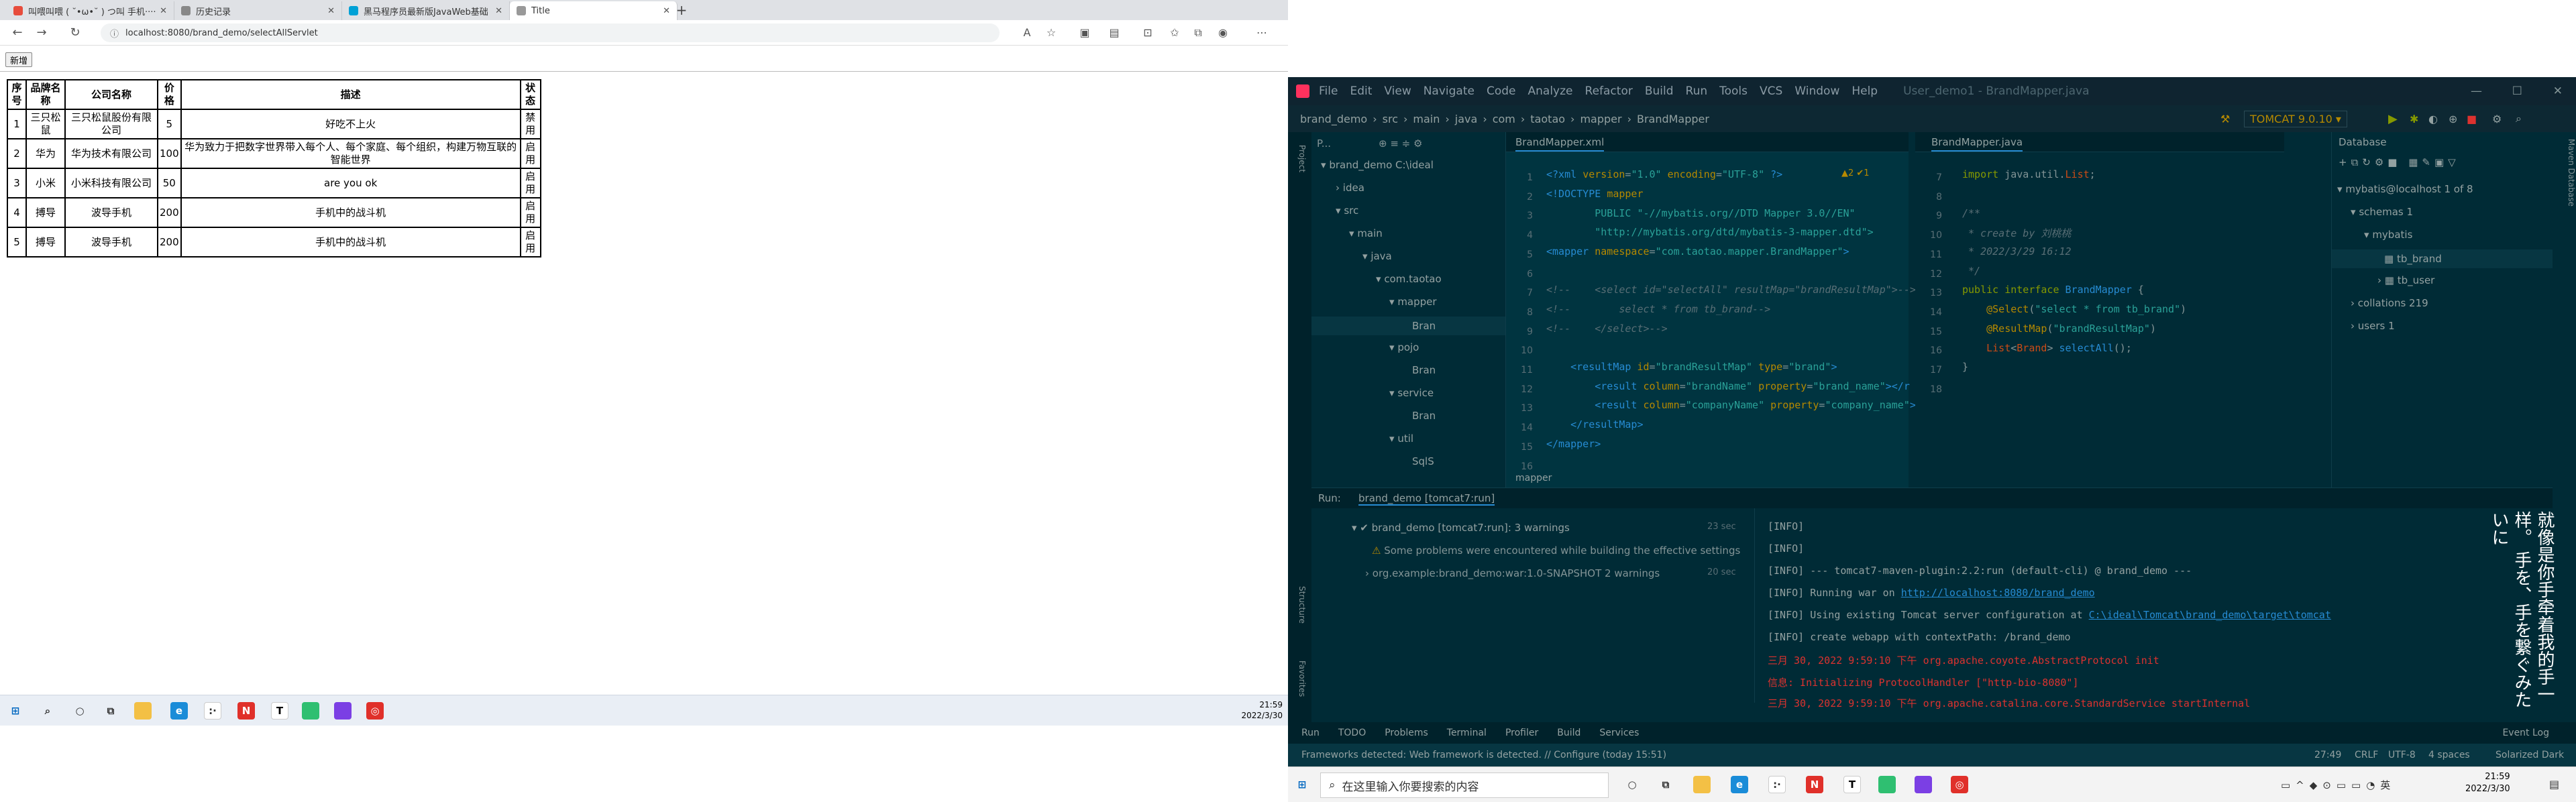  Describe the element at coordinates (1424, 370) in the screenshot. I see `tree-item: Bran` at that location.